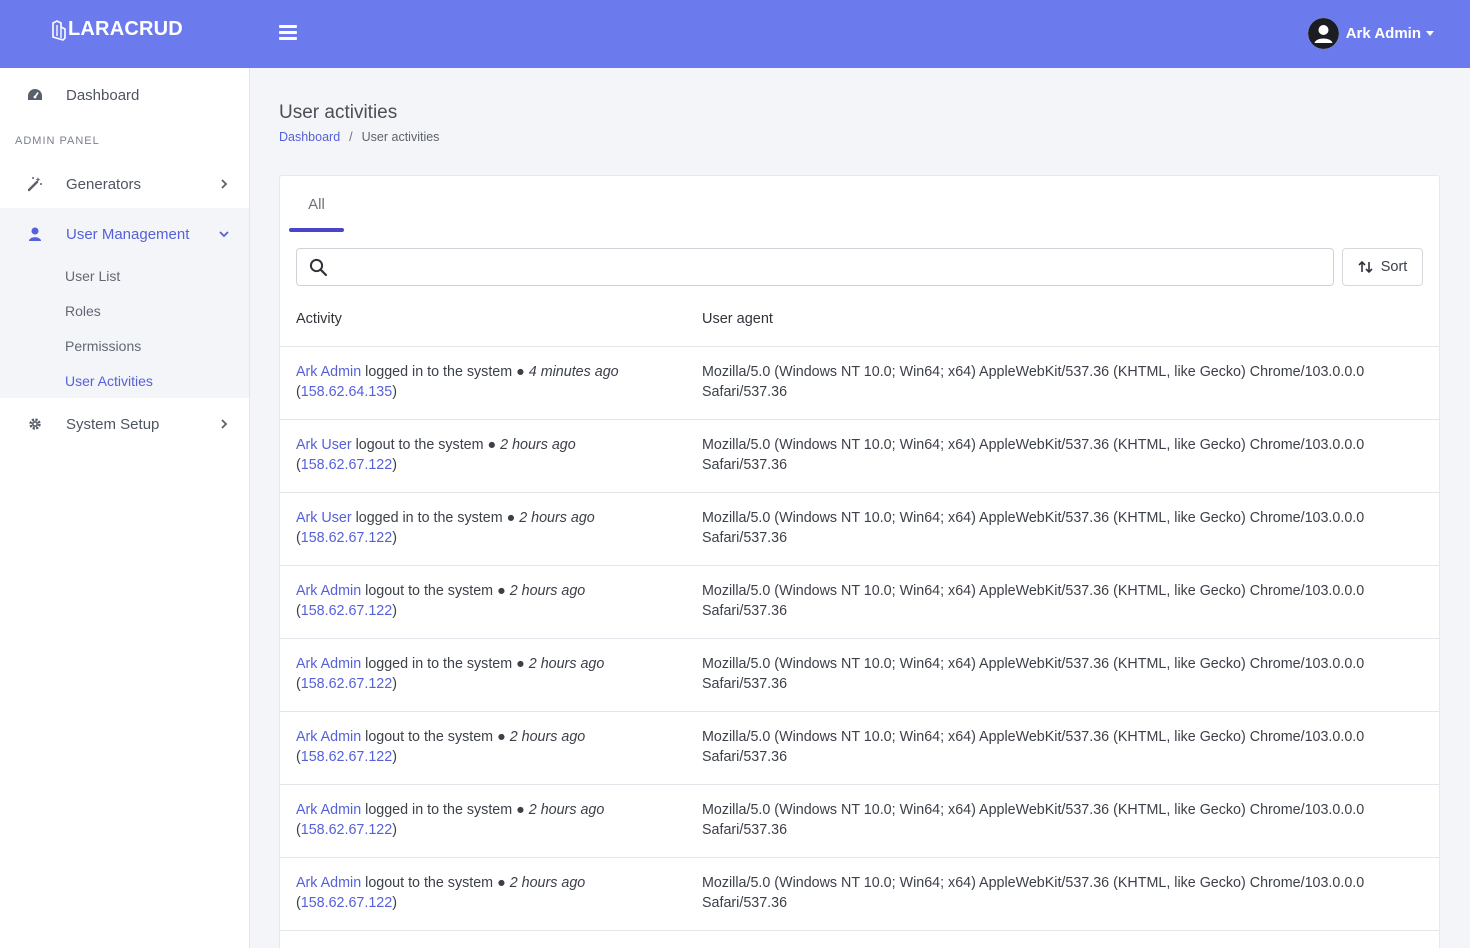 The width and height of the screenshot is (1470, 948). Describe the element at coordinates (92, 276) in the screenshot. I see `sidebar-subitem-user-list: User List` at that location.